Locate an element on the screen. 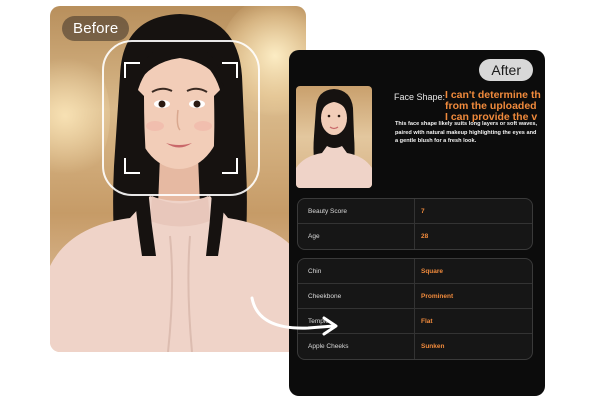 This screenshot has height=400, width=600. table-row: Chin Square is located at coordinates (415, 271).